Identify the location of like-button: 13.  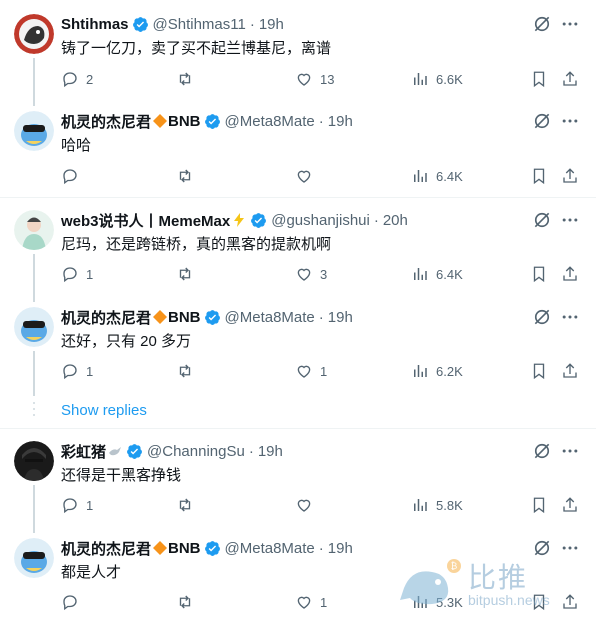
(314, 79).